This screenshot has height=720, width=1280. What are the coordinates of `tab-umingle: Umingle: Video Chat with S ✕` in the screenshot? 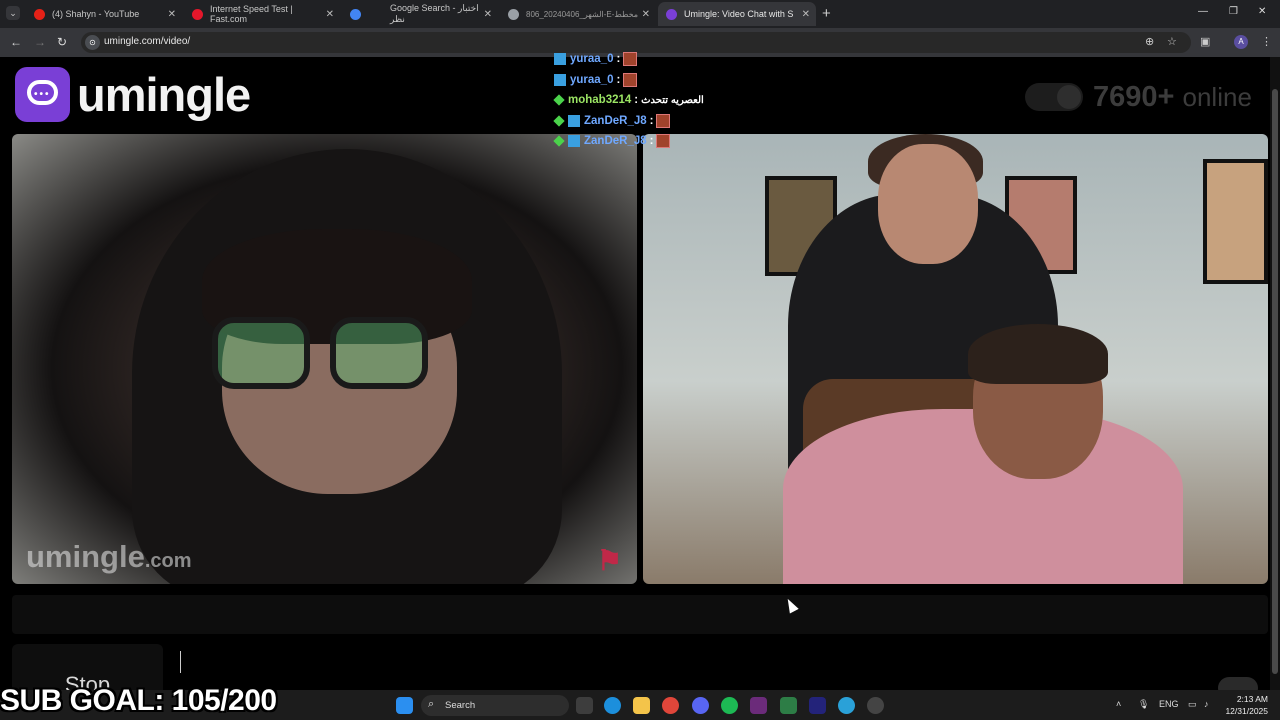 It's located at (737, 14).